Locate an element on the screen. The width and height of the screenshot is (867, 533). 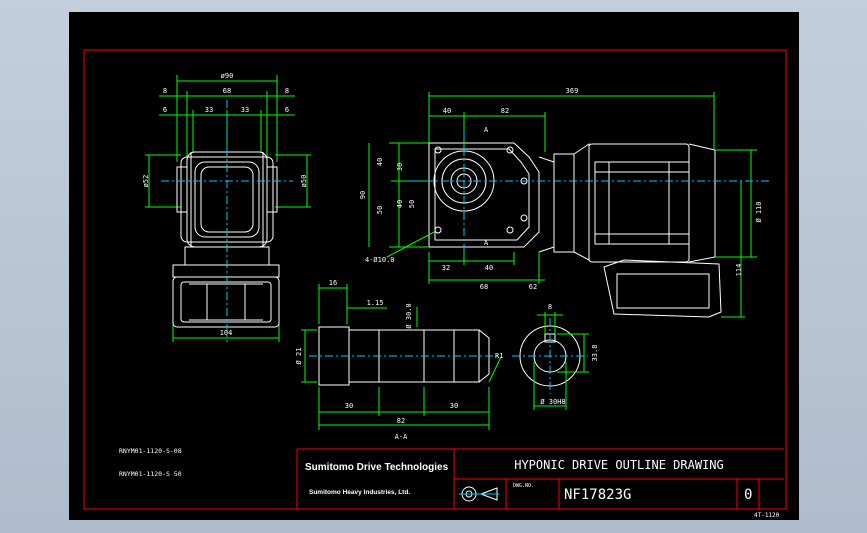
dim-d40: 40 is located at coordinates (447, 111).